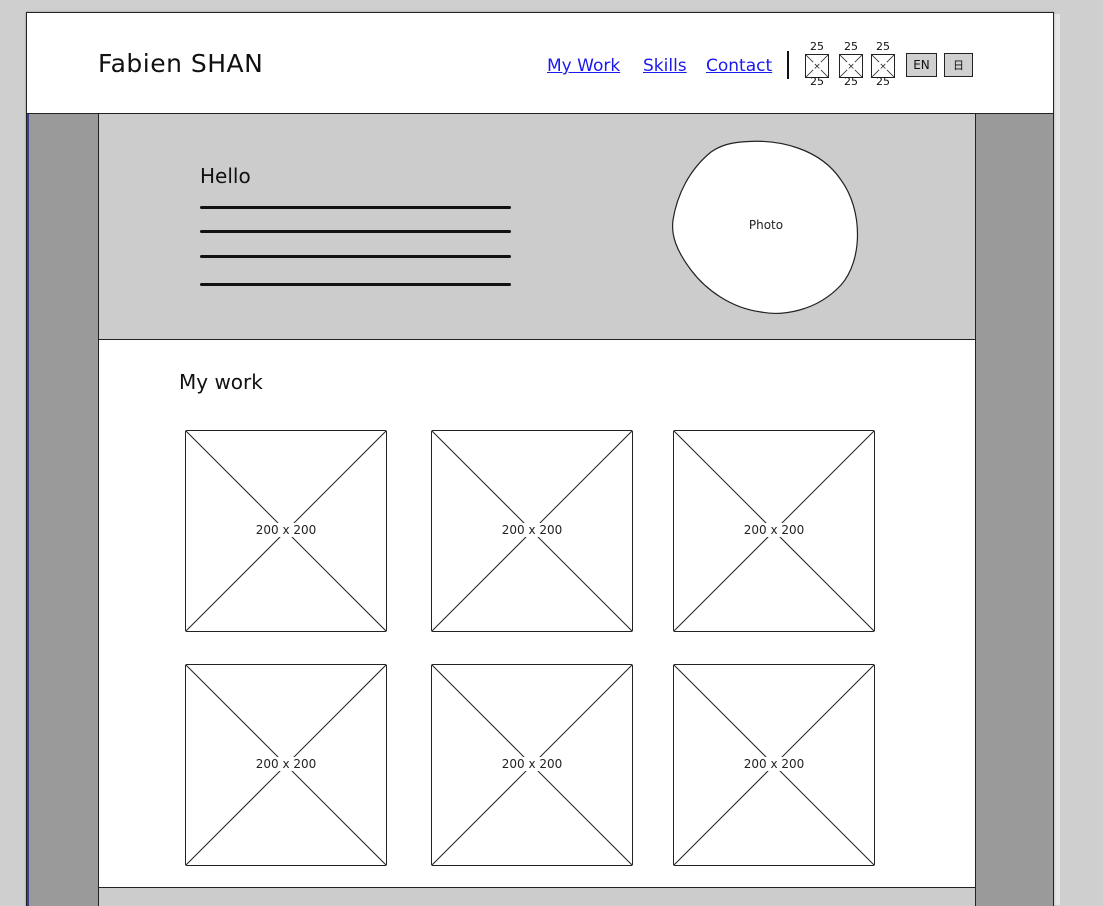  Describe the element at coordinates (537, 896) in the screenshot. I see `next-section-strip` at that location.